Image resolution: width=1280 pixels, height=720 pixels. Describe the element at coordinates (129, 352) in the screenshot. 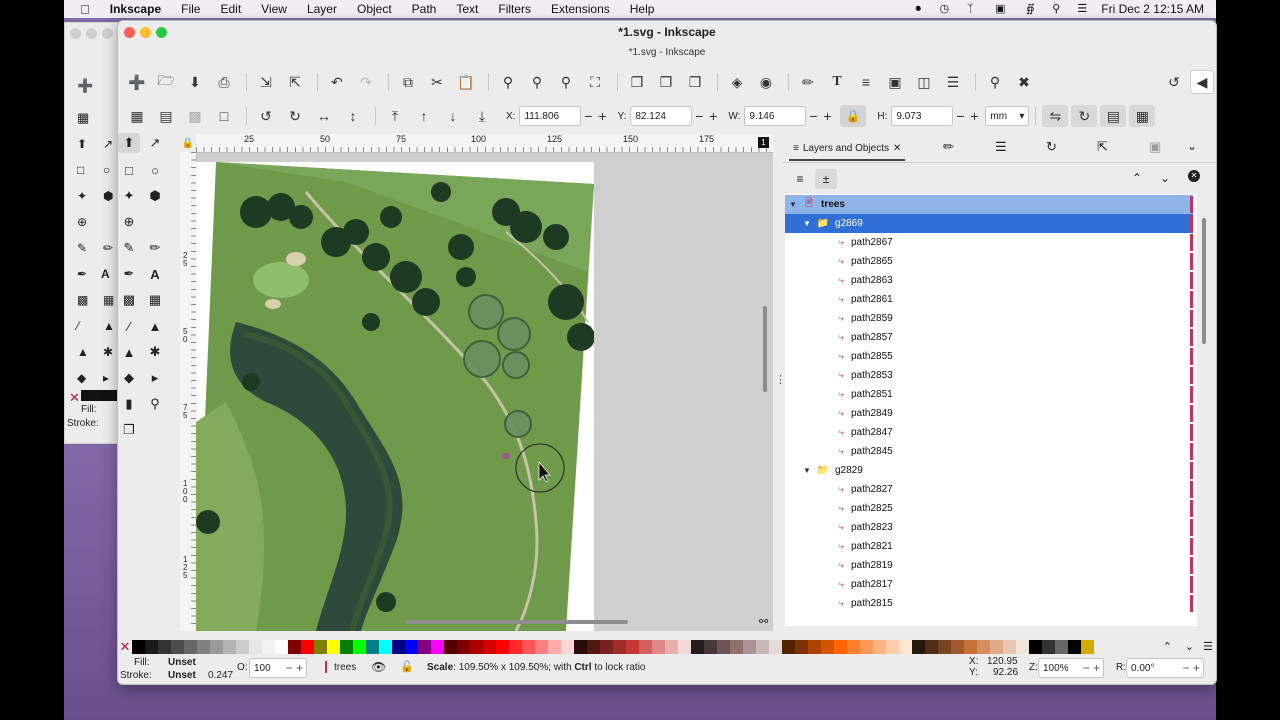

I see `tweak-tool-icon: ▲` at that location.